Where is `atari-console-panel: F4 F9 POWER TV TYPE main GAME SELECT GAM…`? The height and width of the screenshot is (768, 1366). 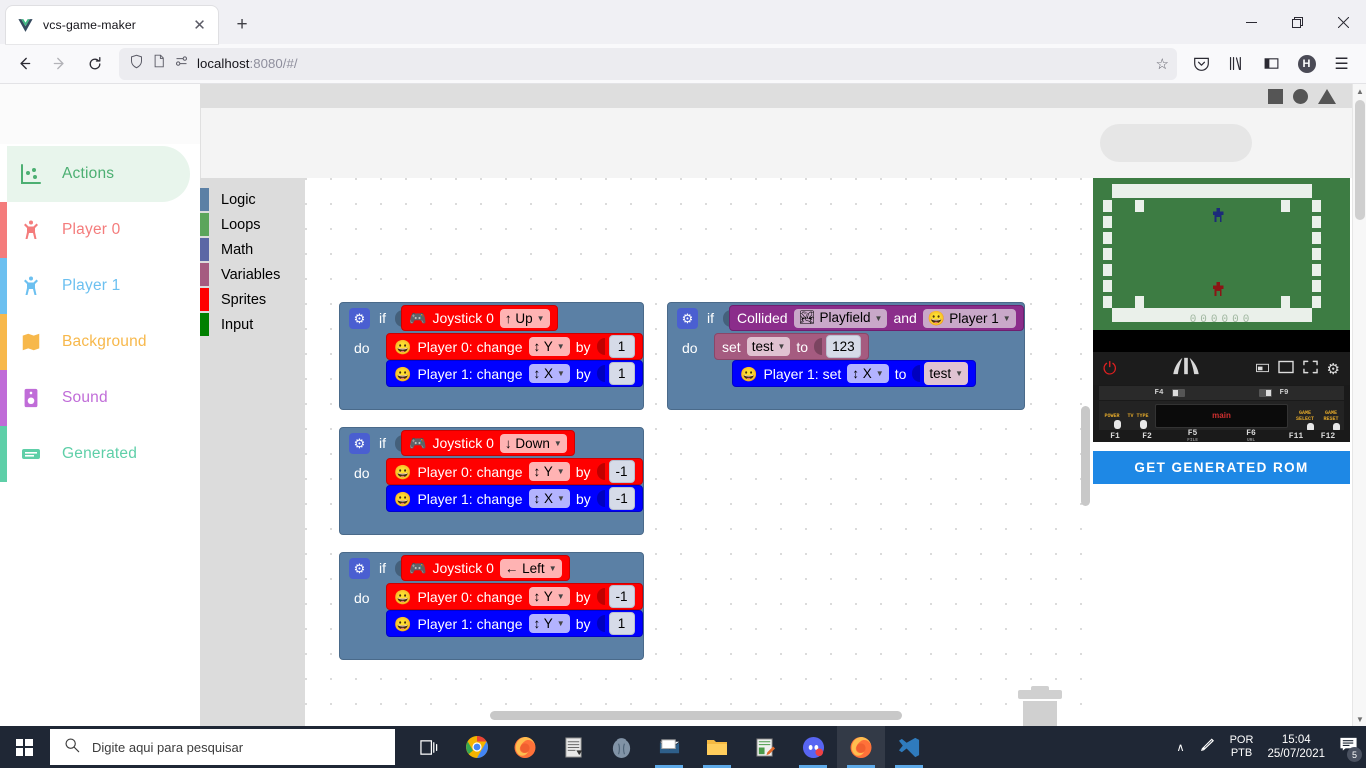 atari-console-panel: F4 F9 POWER TV TYPE main GAME SELECT GAM… is located at coordinates (1221, 413).